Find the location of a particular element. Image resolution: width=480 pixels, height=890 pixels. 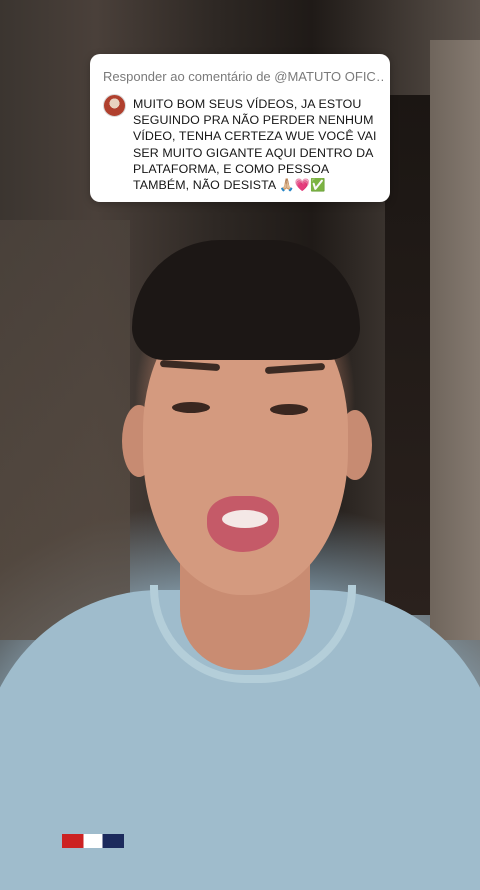

hair is located at coordinates (246, 300).